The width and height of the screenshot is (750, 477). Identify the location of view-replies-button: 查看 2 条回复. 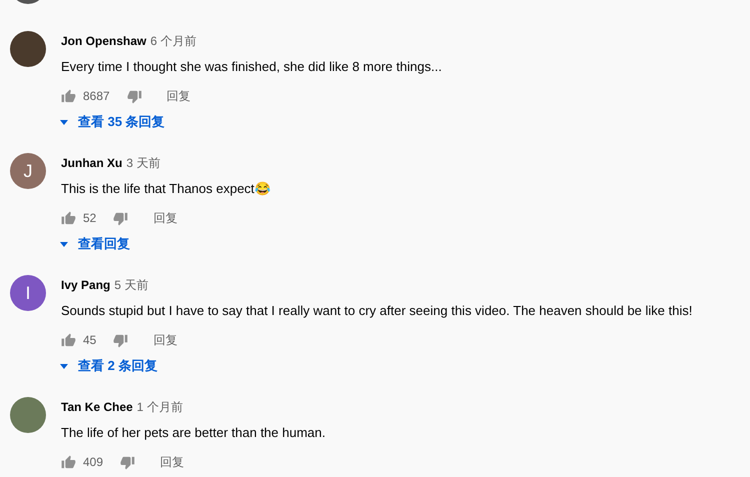
(376, 366).